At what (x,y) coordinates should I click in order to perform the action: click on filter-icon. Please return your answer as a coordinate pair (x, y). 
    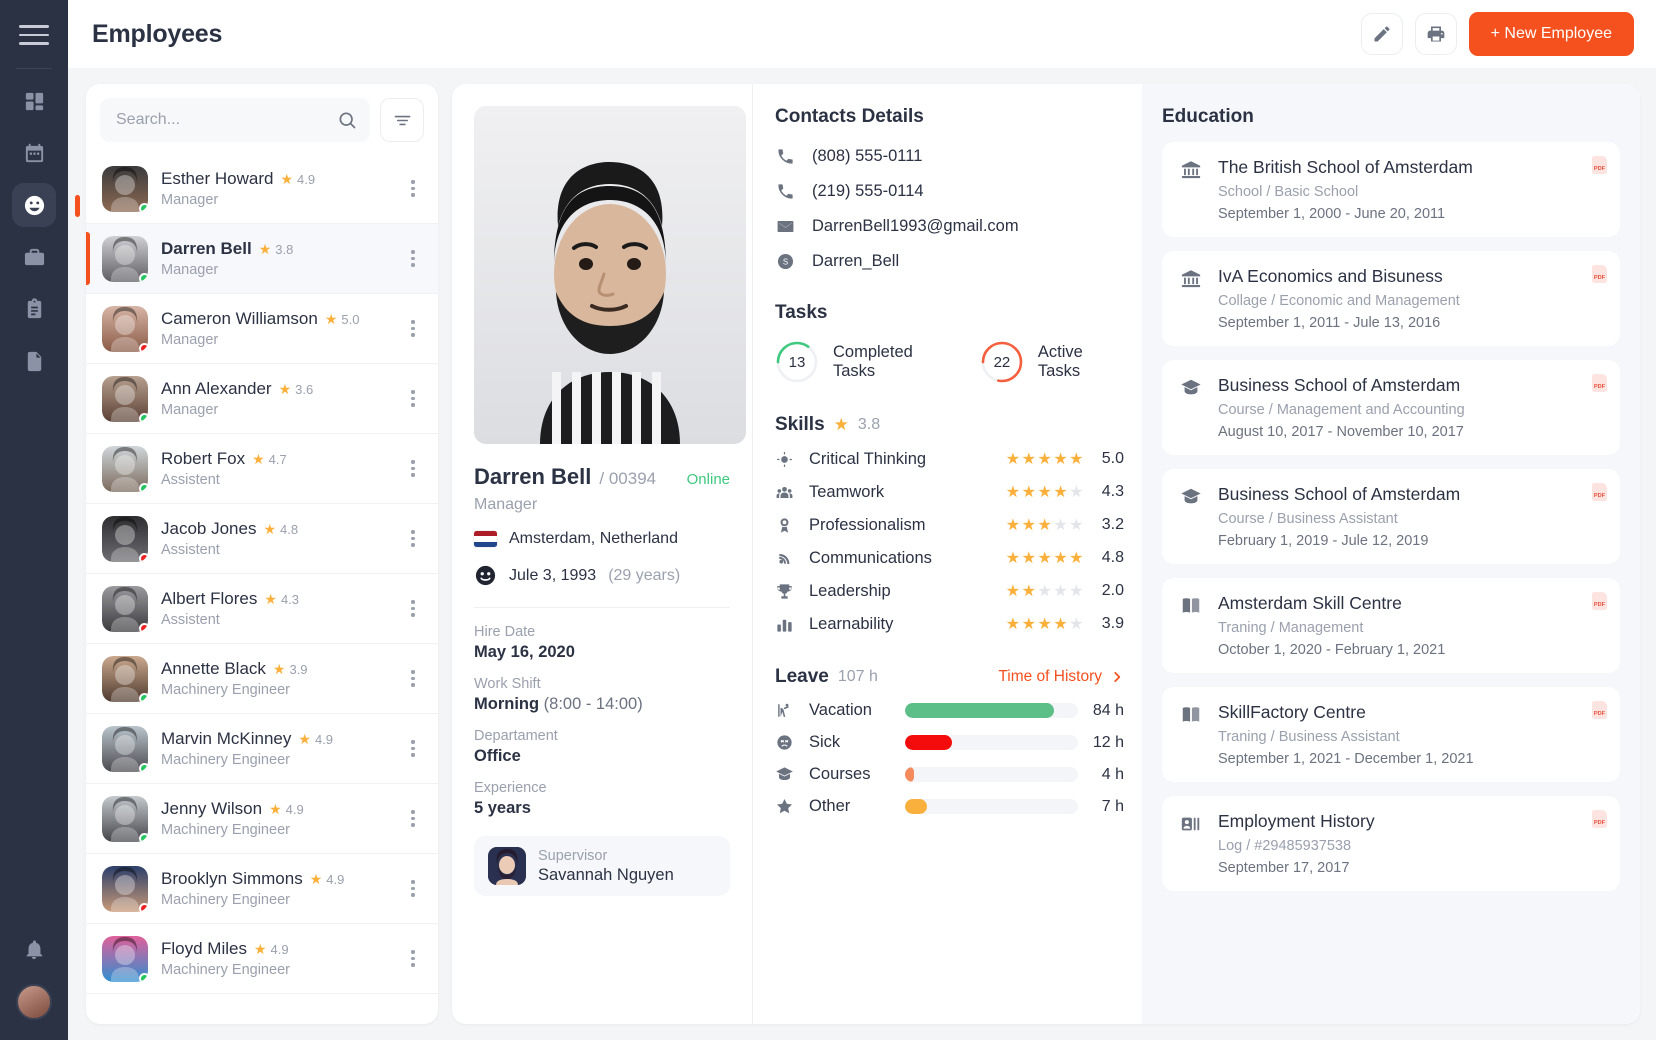
    Looking at the image, I should click on (402, 120).